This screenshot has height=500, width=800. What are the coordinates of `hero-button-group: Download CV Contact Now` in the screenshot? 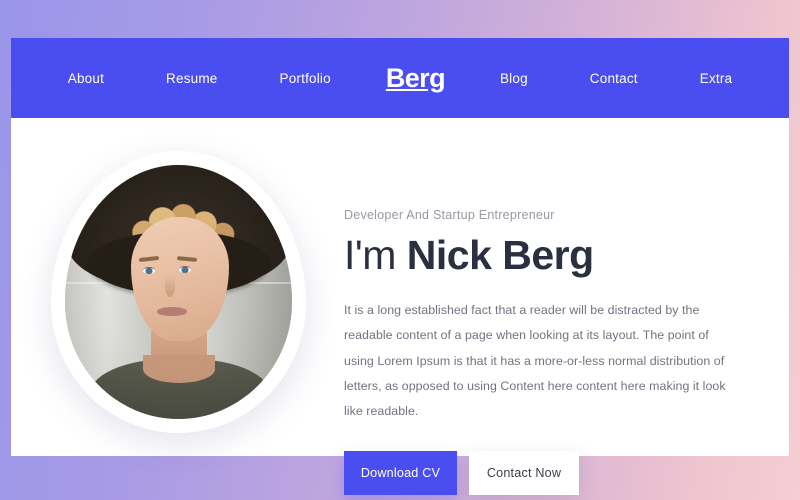 It's located at (544, 473).